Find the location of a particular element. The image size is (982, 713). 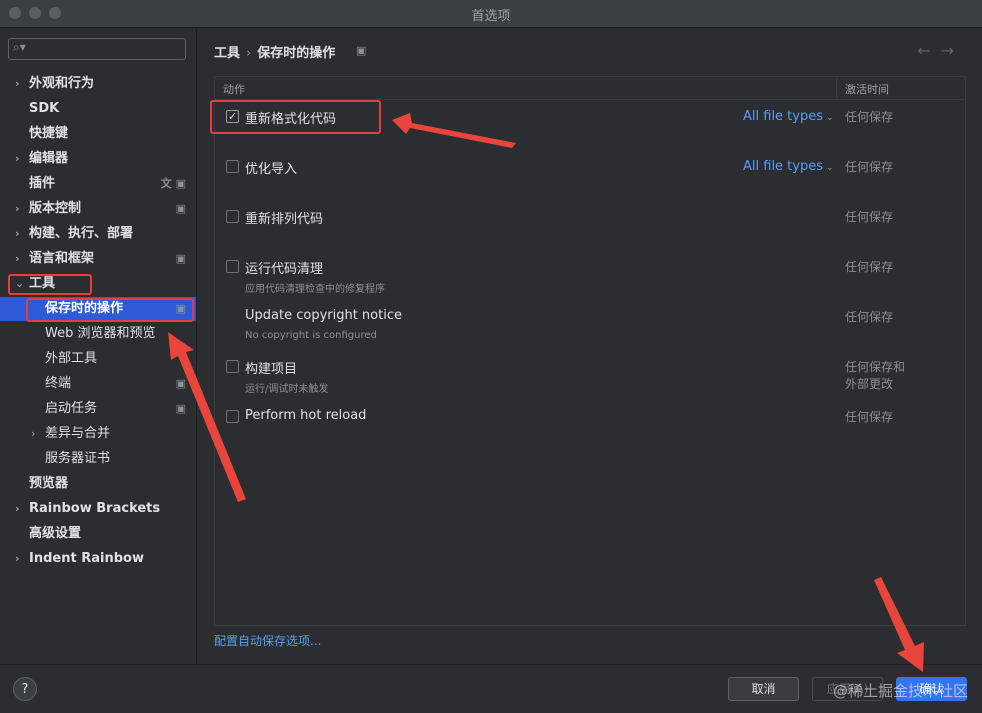

table-row: 运行代码清理应用代码清理检查中的修复程序 任何保存 is located at coordinates (590, 276).